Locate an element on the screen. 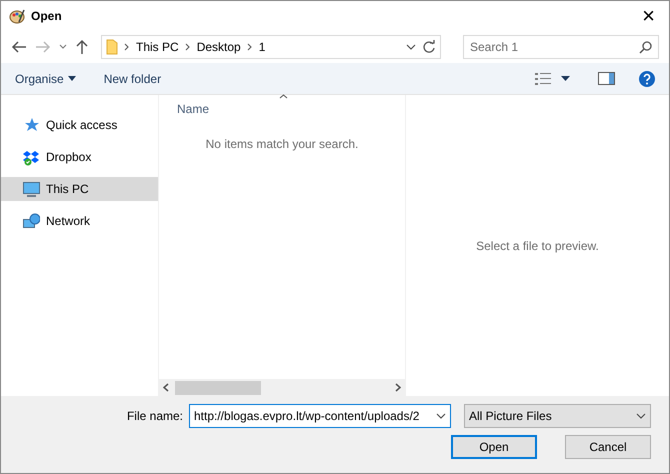  scrollbar-thumb is located at coordinates (218, 387).